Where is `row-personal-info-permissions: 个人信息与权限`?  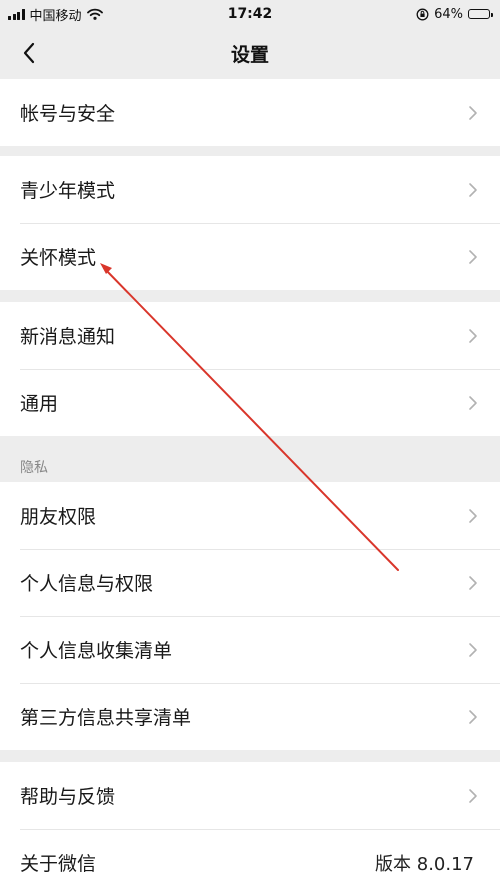 row-personal-info-permissions: 个人信息与权限 is located at coordinates (250, 582).